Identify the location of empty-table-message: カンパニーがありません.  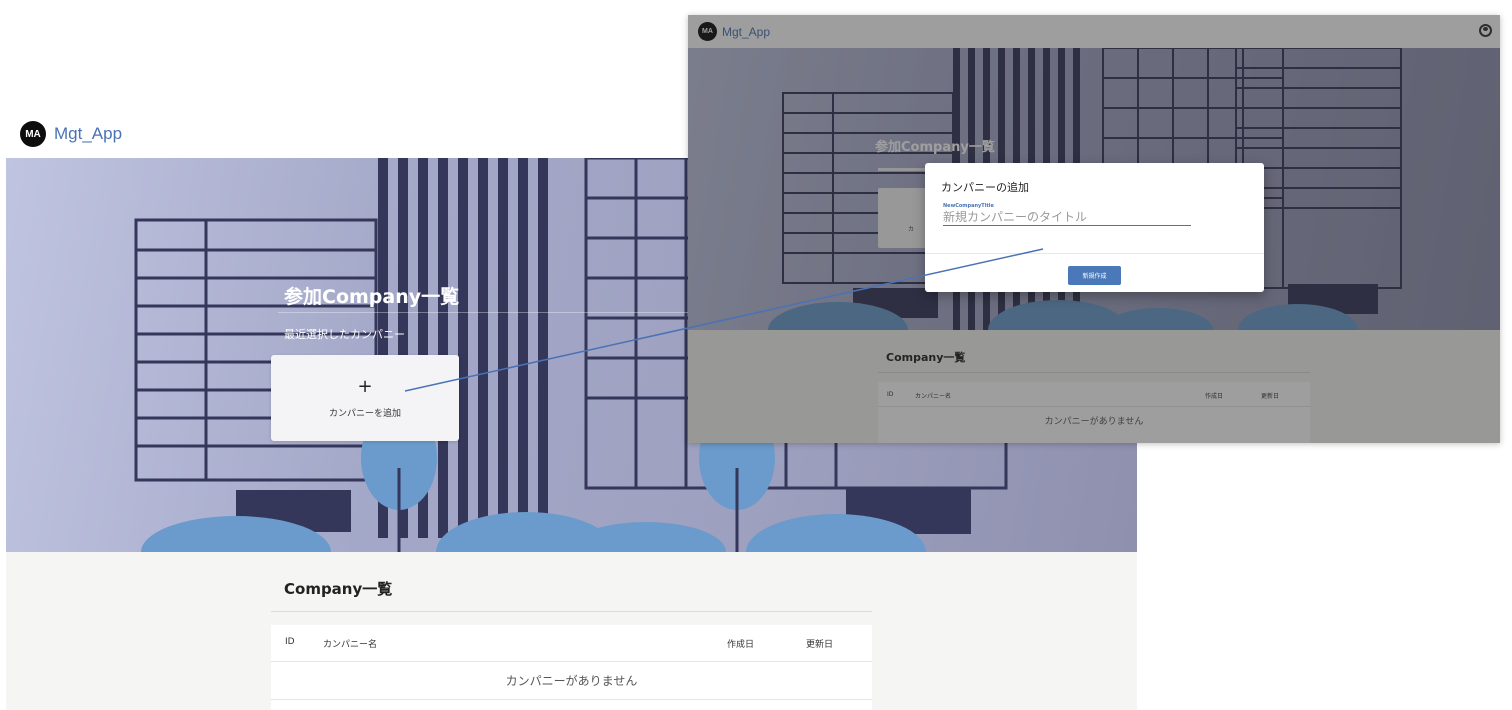
(571, 681).